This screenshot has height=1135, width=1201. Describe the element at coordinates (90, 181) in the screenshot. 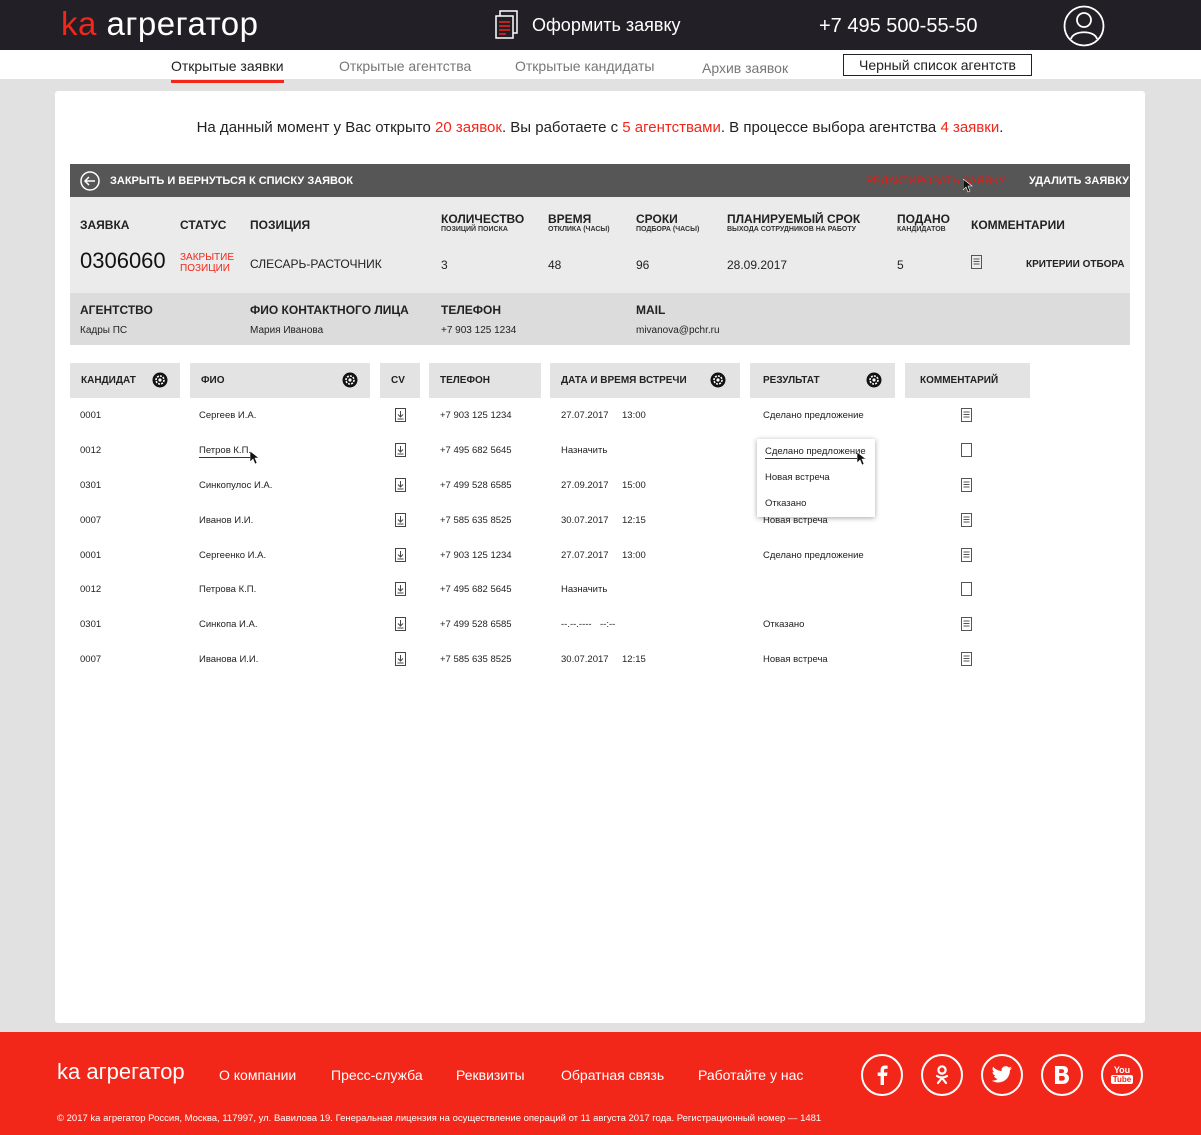

I see `arrow-left-icon` at that location.